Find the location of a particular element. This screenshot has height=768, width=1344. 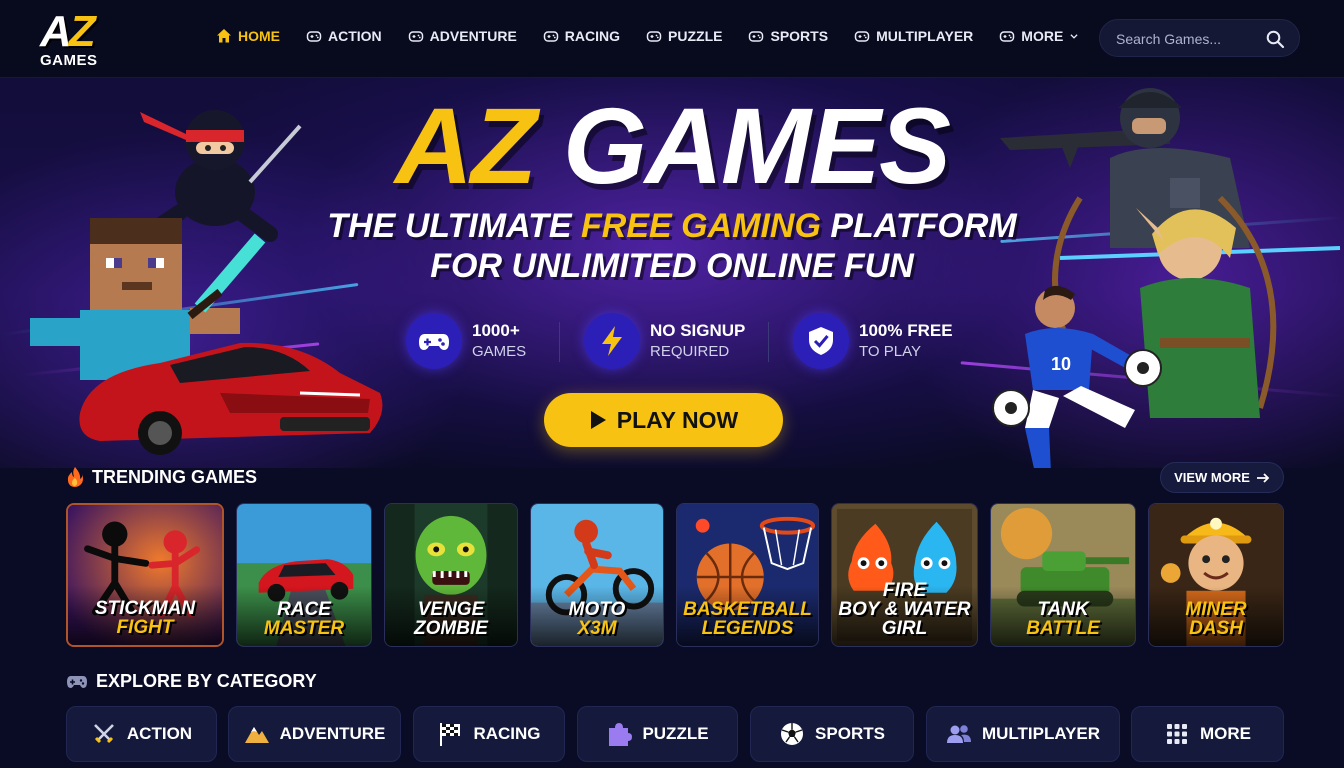

nav-link-sports: SPORTS is located at coordinates (788, 36).